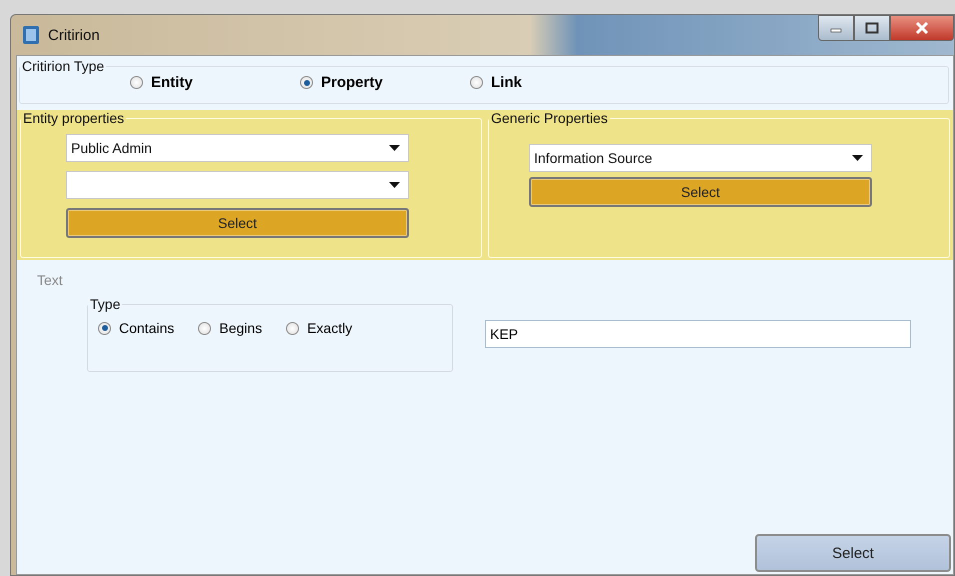  I want to click on group-label: Entity properties, so click(74, 118).